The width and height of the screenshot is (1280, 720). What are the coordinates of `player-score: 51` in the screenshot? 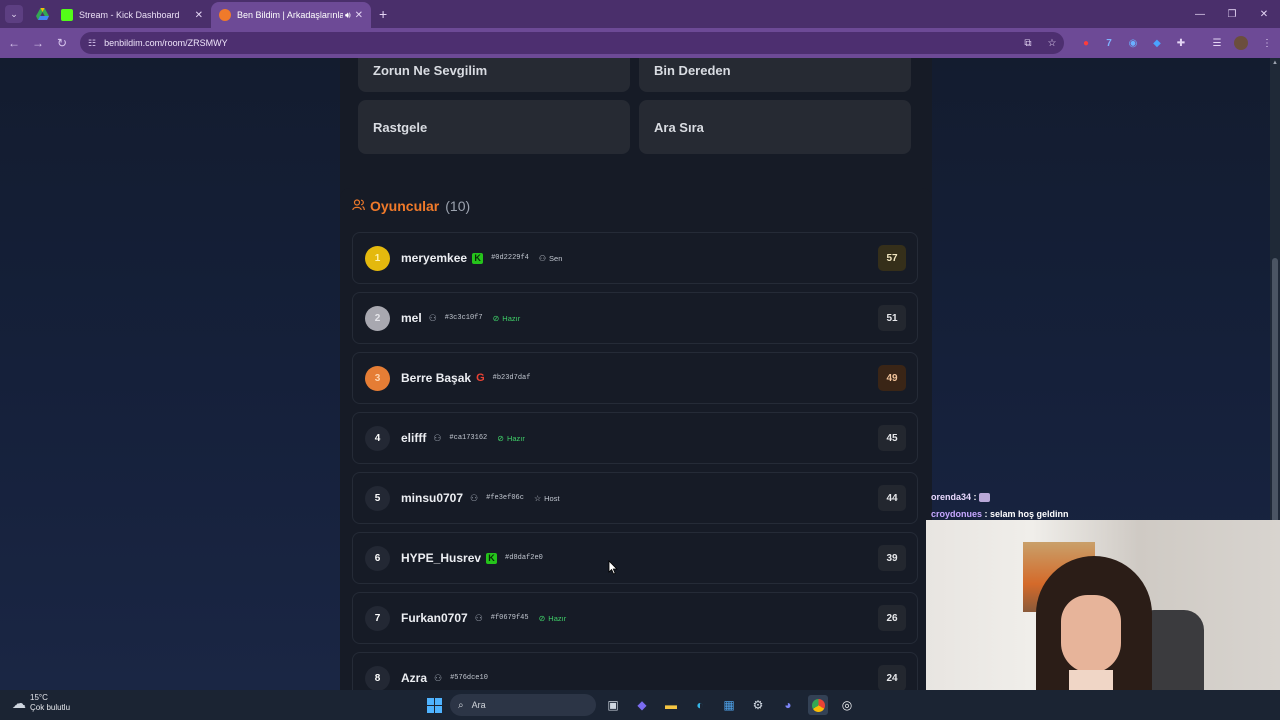 It's located at (892, 318).